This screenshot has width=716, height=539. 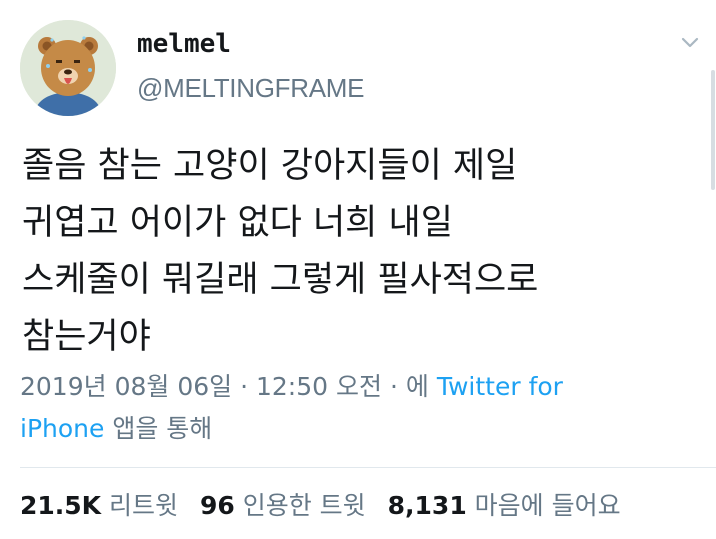 I want to click on source-link: Twitter for, so click(x=500, y=386).